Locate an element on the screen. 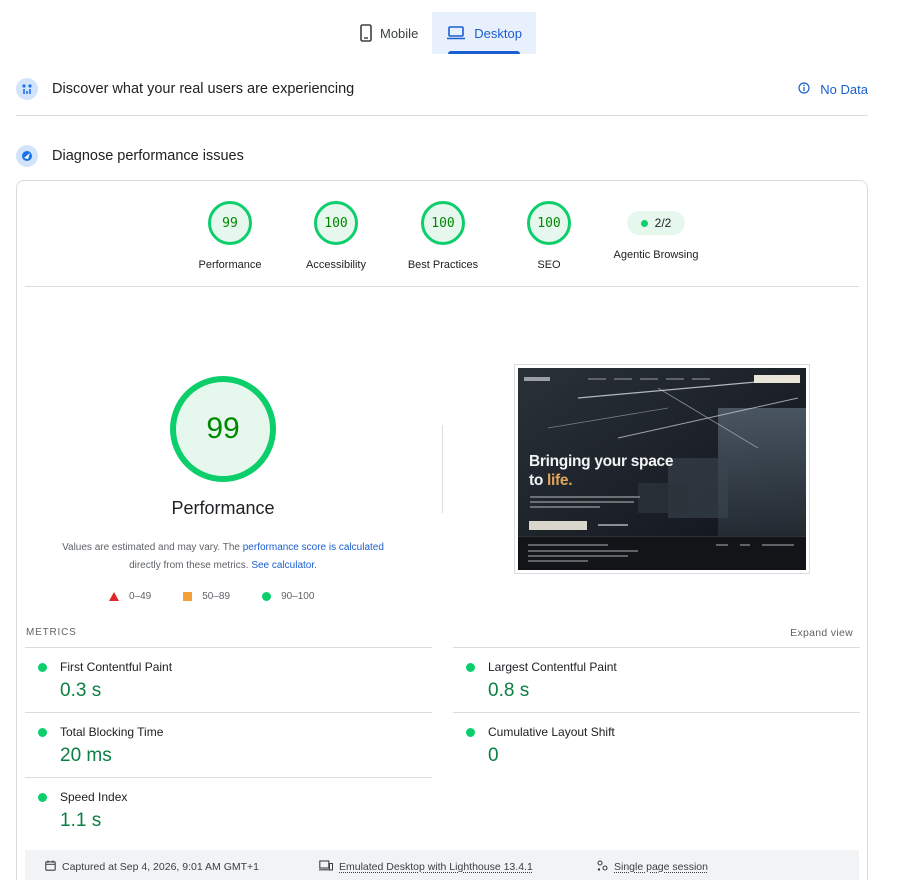 Image resolution: width=900 pixels, height=880 pixels. session-type: Single page session is located at coordinates (652, 867).